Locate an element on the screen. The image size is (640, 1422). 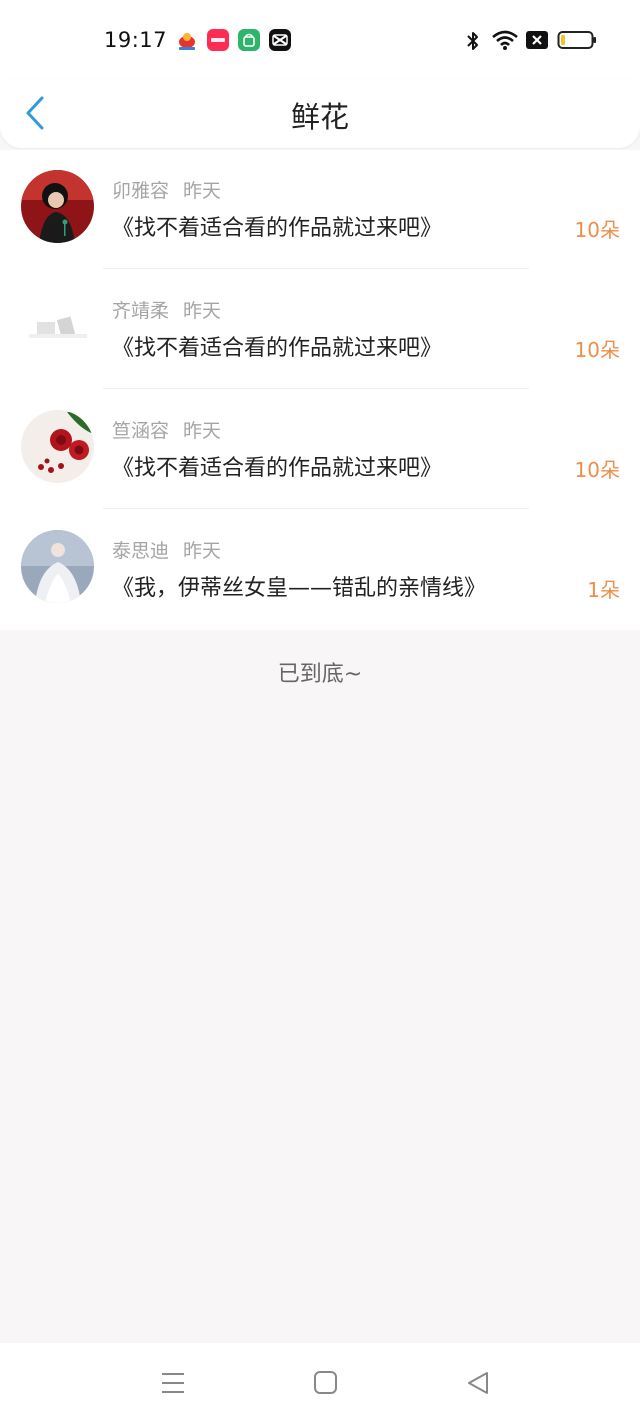
menu-icon is located at coordinates (173, 1383).